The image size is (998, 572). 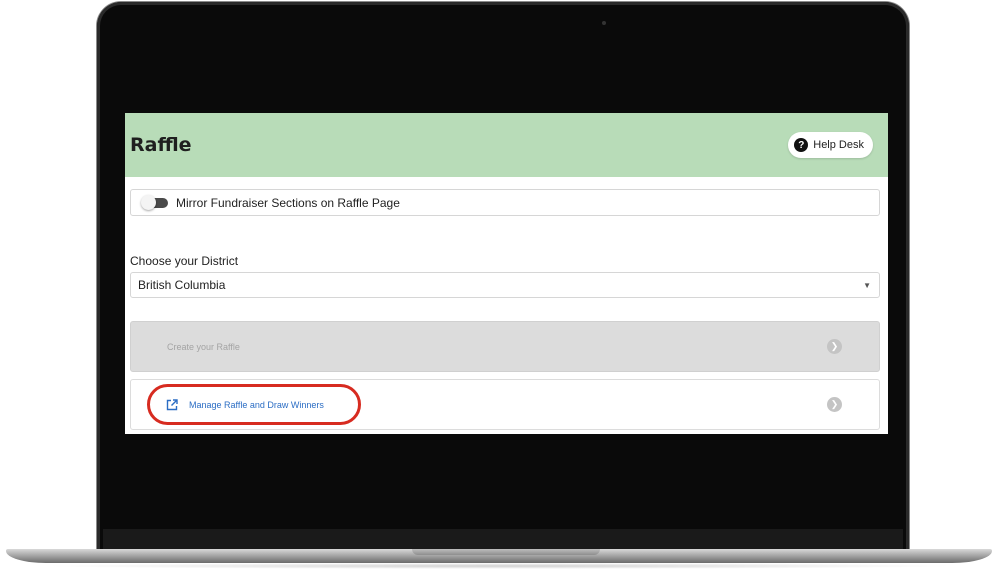 I want to click on question-circle-icon: ?, so click(x=801, y=145).